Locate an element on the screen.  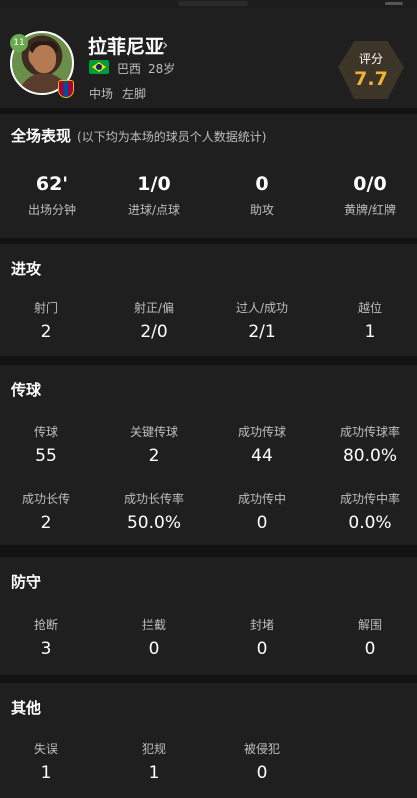
stat-label: 出场分钟 is located at coordinates (51, 210).